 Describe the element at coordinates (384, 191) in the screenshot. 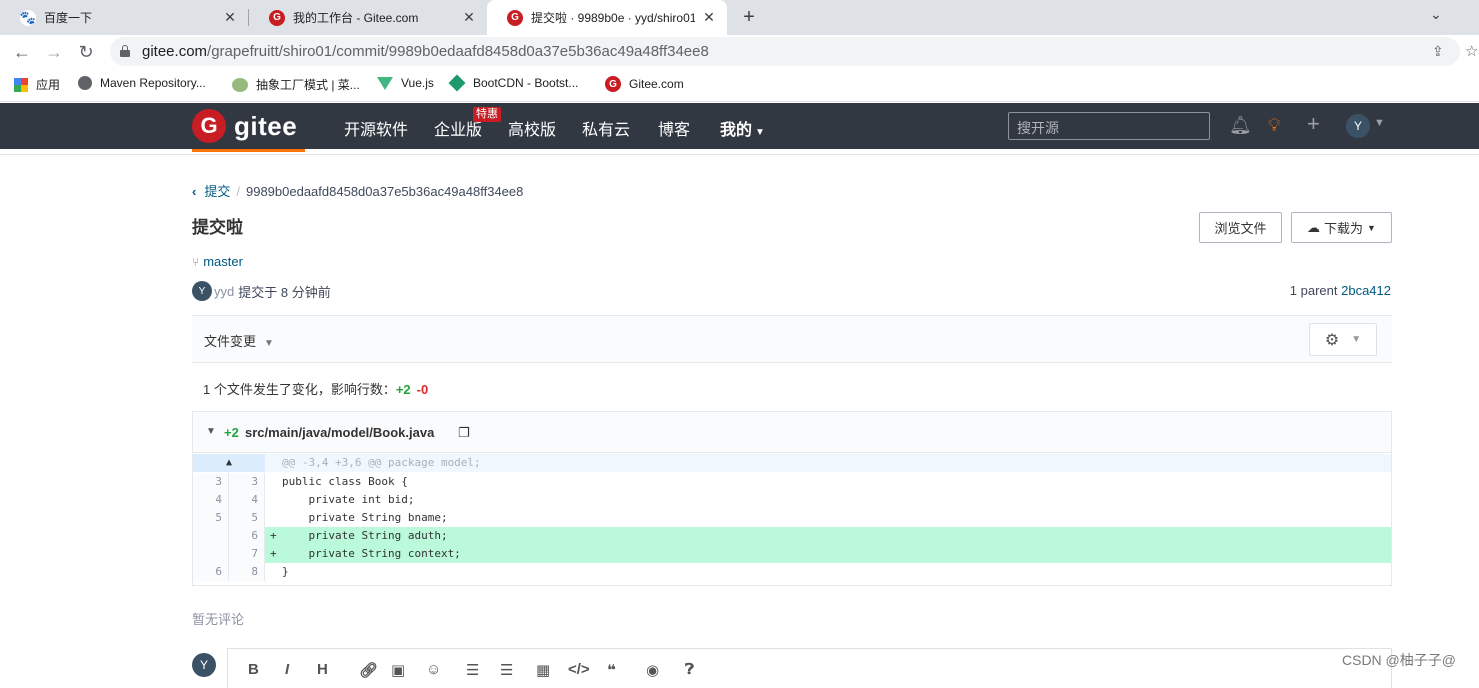

I see `breadcrumb-hash: 9989b0edaafd8458d0a37e5b36ac49a48ff34ee8` at that location.